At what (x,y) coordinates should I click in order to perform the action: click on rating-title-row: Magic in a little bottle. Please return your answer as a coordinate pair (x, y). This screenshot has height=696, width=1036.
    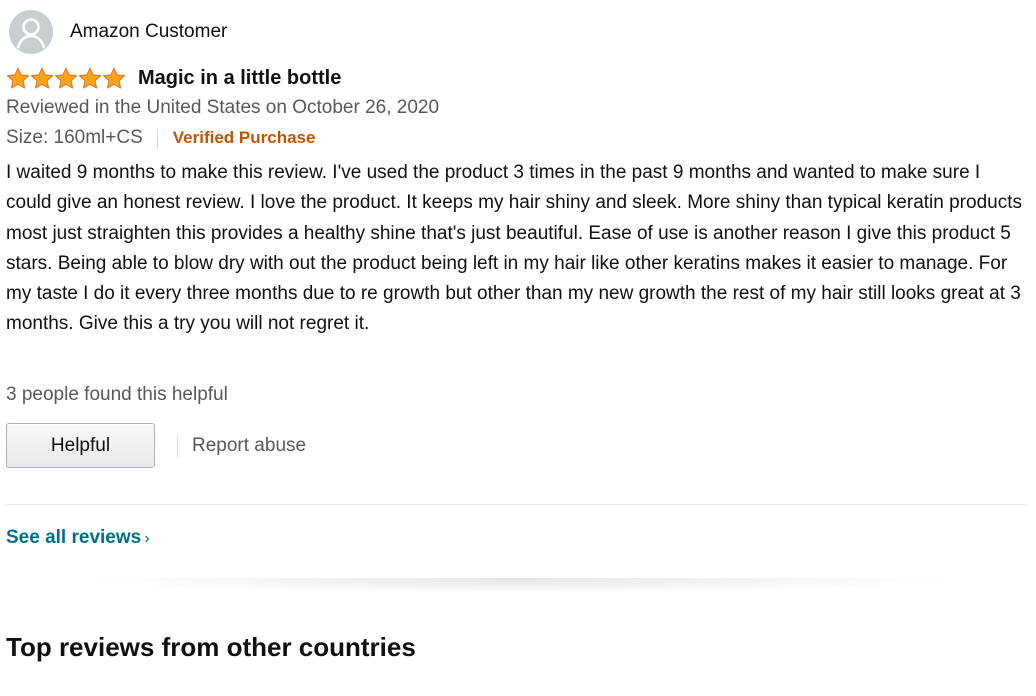
    Looking at the image, I should click on (173, 78).